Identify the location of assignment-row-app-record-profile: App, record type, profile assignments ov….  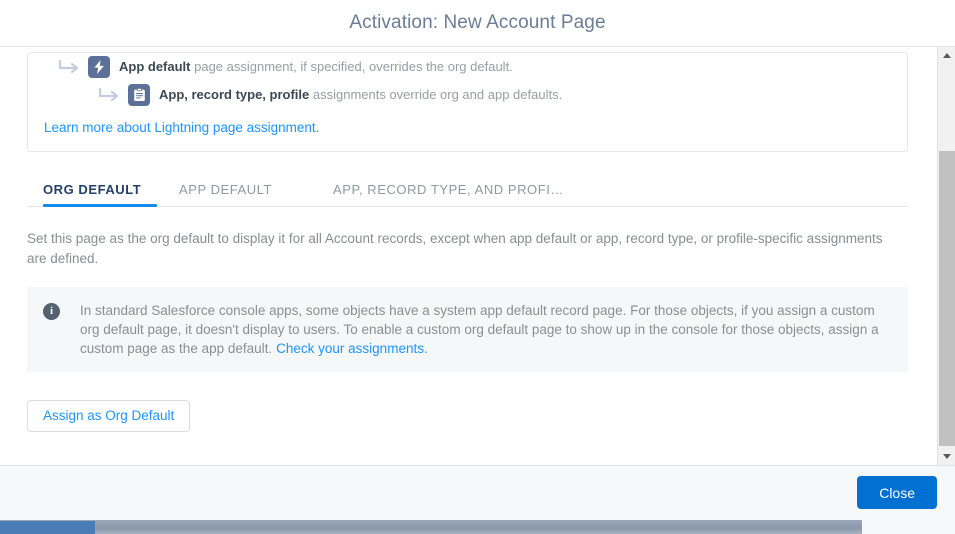
(467, 95).